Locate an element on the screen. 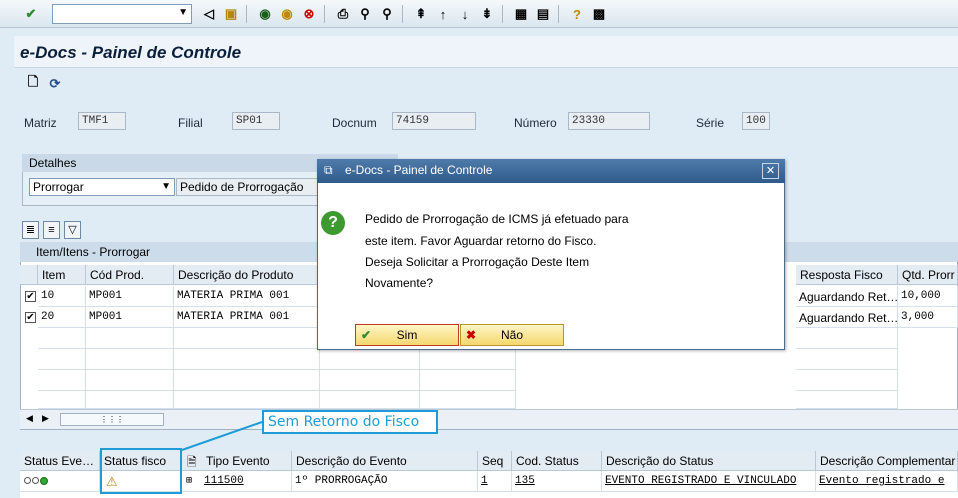 The image size is (958, 498). dialog-line-4: Novamente? is located at coordinates (399, 283).